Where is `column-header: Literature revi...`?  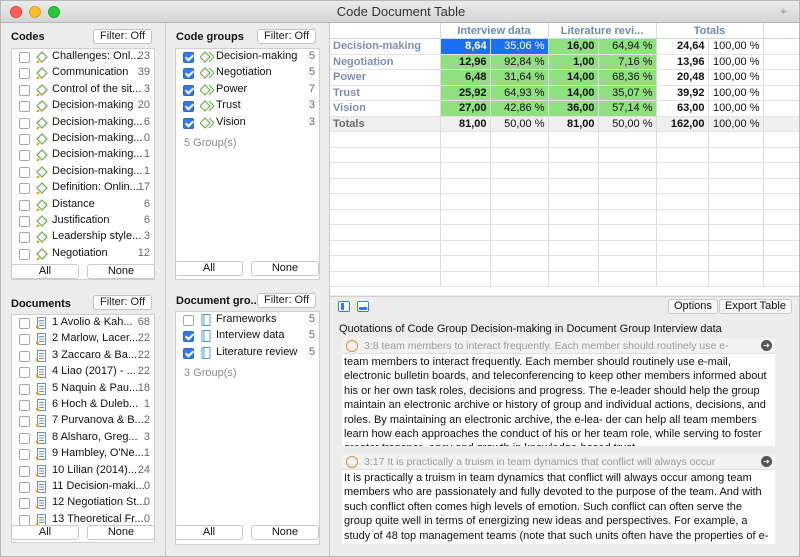 column-header: Literature revi... is located at coordinates (602, 31).